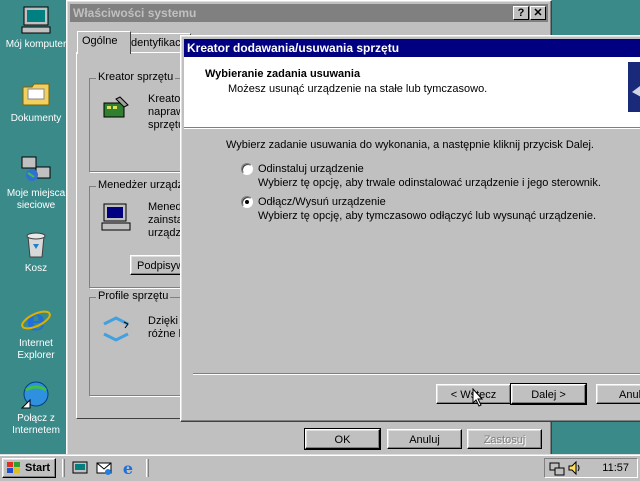 This screenshot has width=640, height=481. I want to click on button-label: Zastosuj, so click(504, 440).